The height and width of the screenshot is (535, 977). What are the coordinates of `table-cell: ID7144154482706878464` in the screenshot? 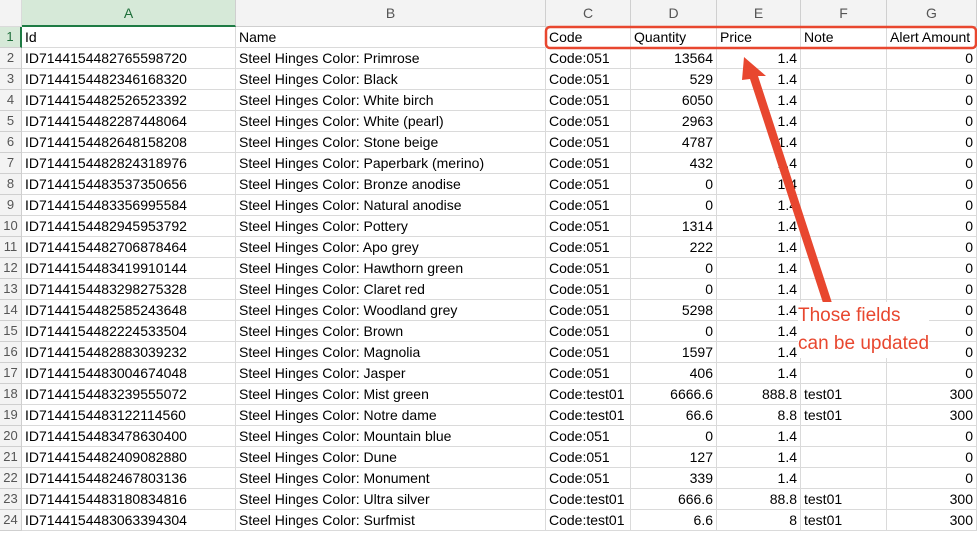 It's located at (129, 247).